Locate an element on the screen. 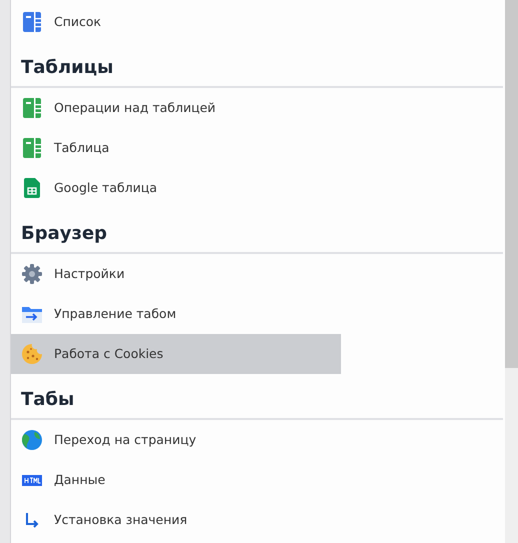  list-item: Операции над таблицей is located at coordinates (176, 108).